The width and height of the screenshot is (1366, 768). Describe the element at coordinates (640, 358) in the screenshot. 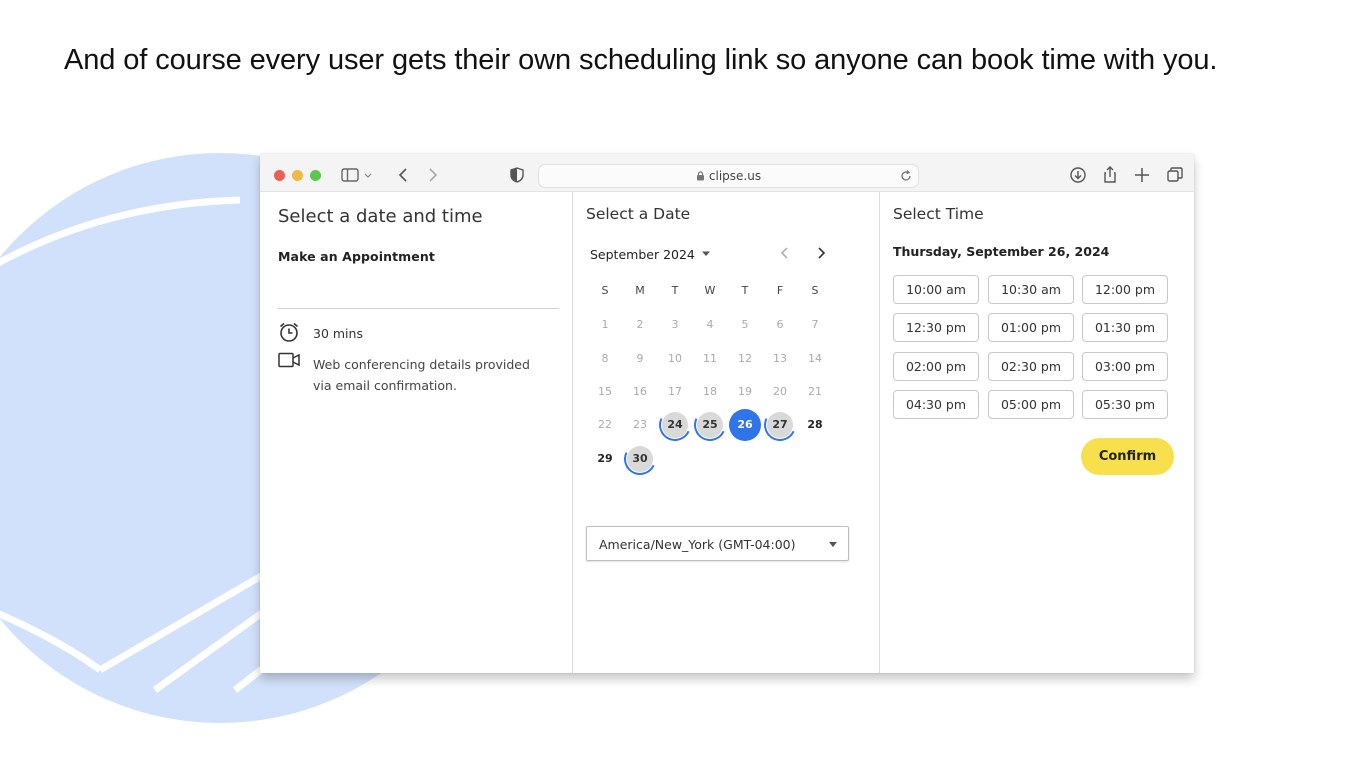

I see `calendar-day: 9` at that location.